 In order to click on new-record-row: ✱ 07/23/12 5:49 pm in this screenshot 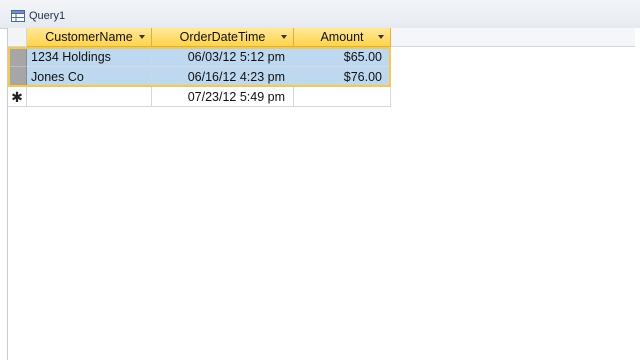, I will do `click(199, 97)`.